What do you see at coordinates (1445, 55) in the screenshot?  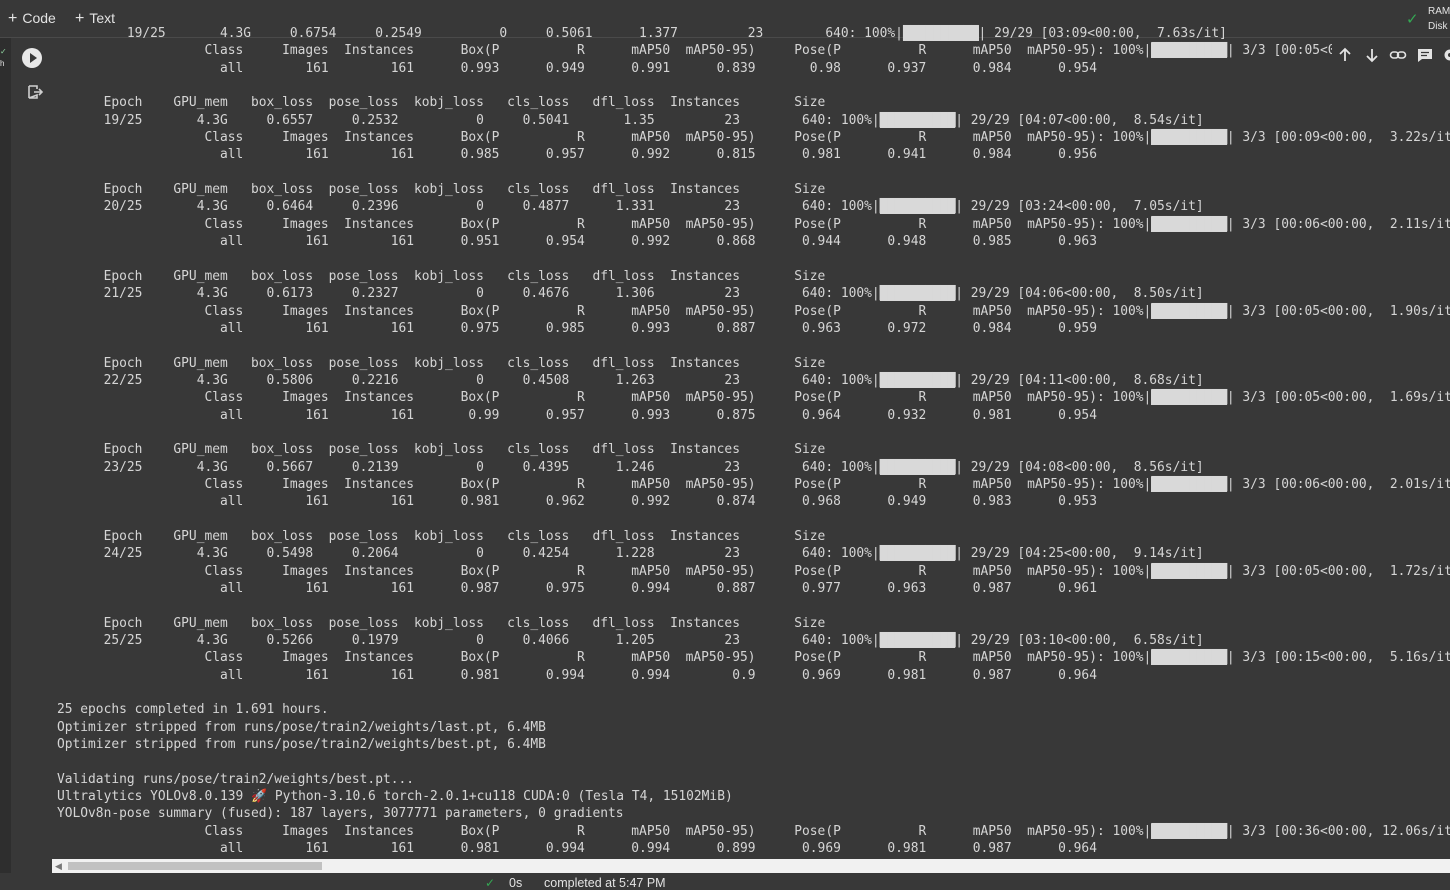 I see `settings-icon` at bounding box center [1445, 55].